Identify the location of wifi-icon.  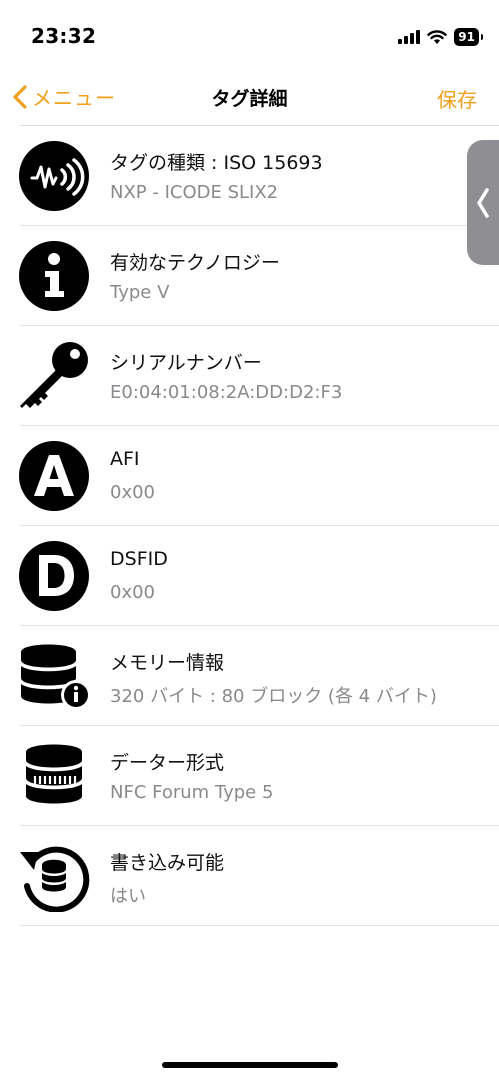
(437, 36).